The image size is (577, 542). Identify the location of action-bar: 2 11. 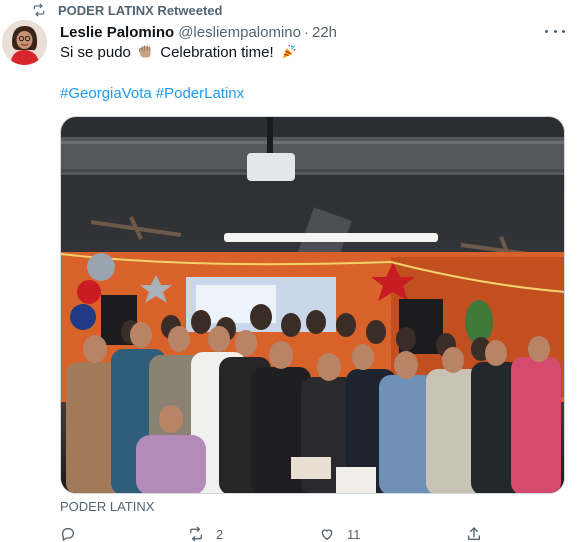
(280, 534).